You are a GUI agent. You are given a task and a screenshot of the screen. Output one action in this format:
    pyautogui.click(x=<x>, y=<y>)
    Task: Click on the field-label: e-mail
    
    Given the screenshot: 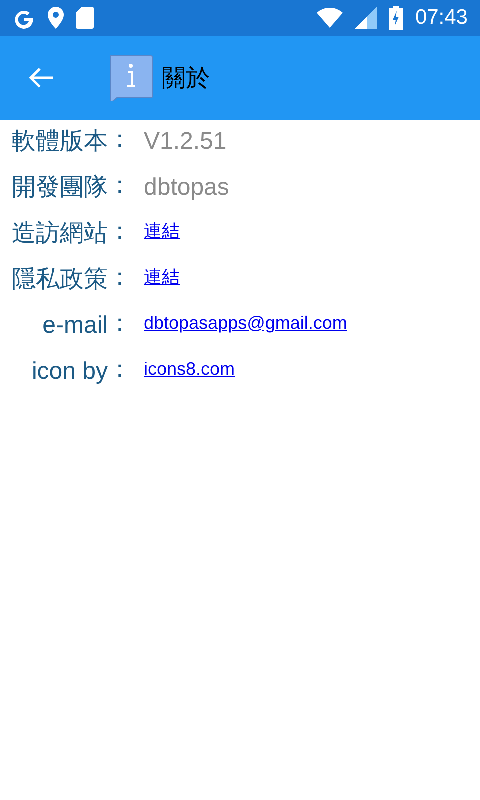 What is the action you would take?
    pyautogui.click(x=75, y=326)
    